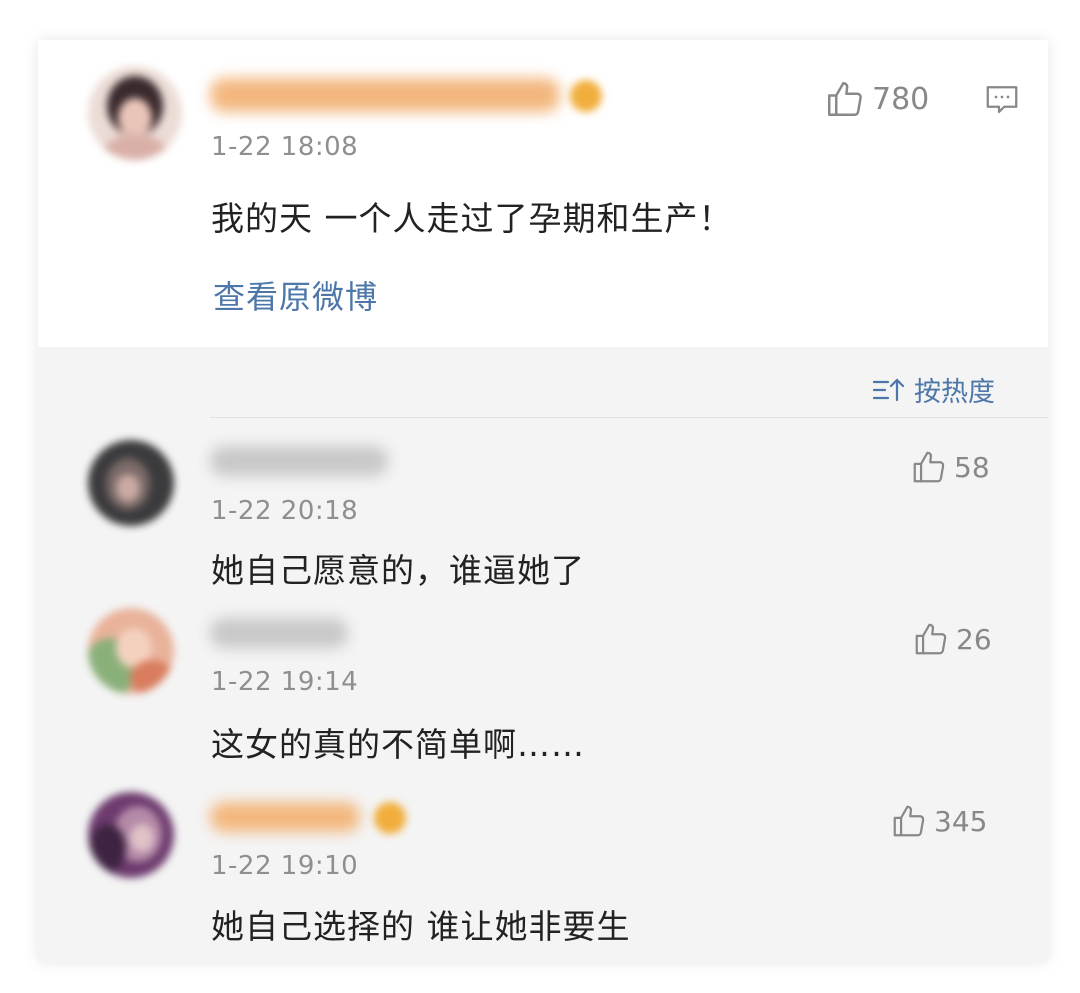 The width and height of the screenshot is (1080, 993). What do you see at coordinates (421, 926) in the screenshot?
I see `comment-text: 她自己选择的 谁让她非要生` at bounding box center [421, 926].